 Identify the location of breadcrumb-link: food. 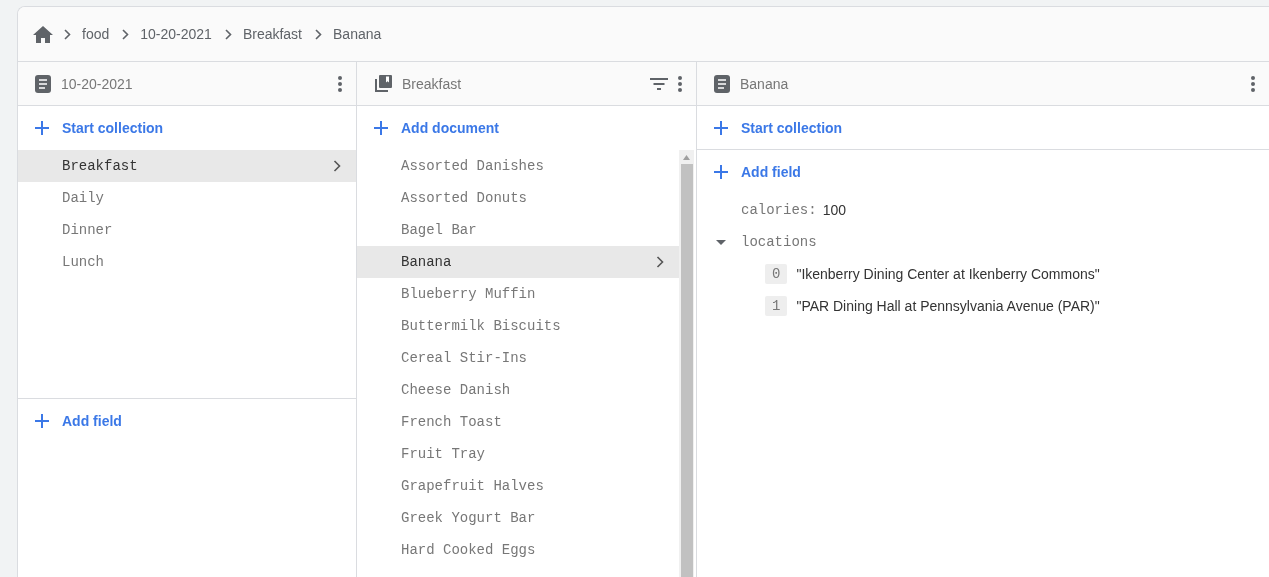
(96, 34).